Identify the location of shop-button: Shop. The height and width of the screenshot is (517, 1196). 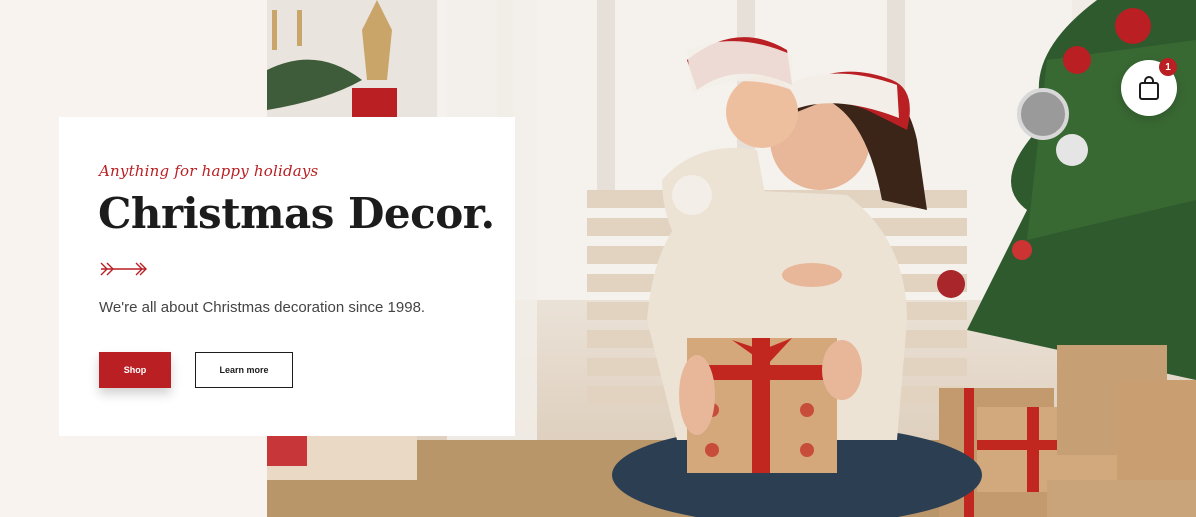
(135, 370).